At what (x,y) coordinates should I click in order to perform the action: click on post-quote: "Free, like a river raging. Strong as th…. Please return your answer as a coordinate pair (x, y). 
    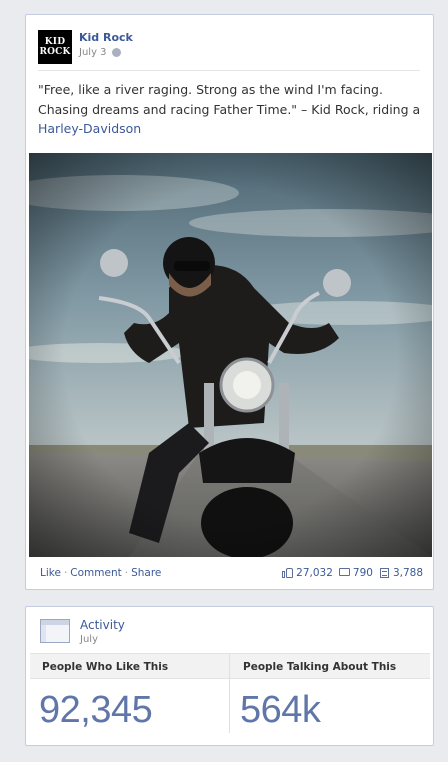
    Looking at the image, I should click on (229, 99).